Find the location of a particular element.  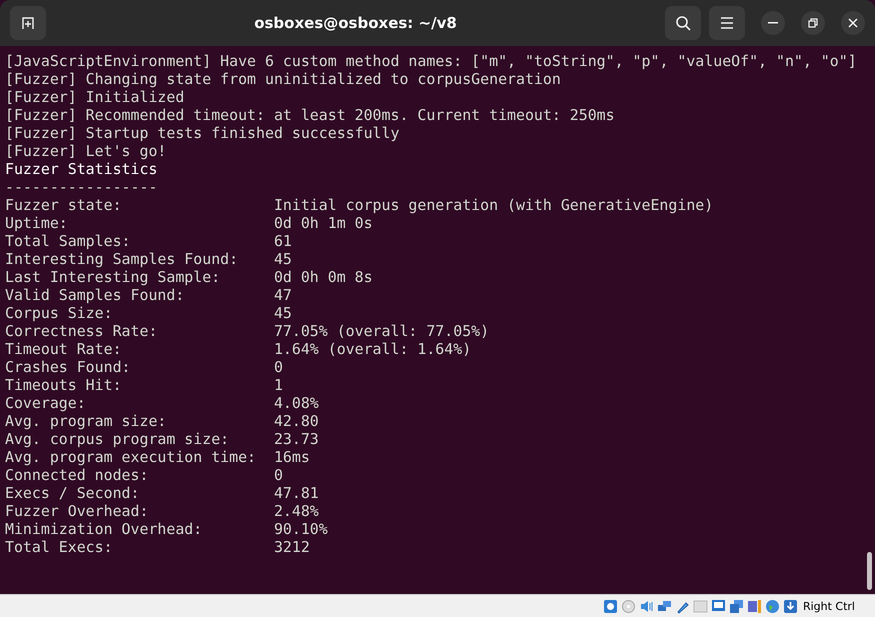

new-tab-button is located at coordinates (28, 23).